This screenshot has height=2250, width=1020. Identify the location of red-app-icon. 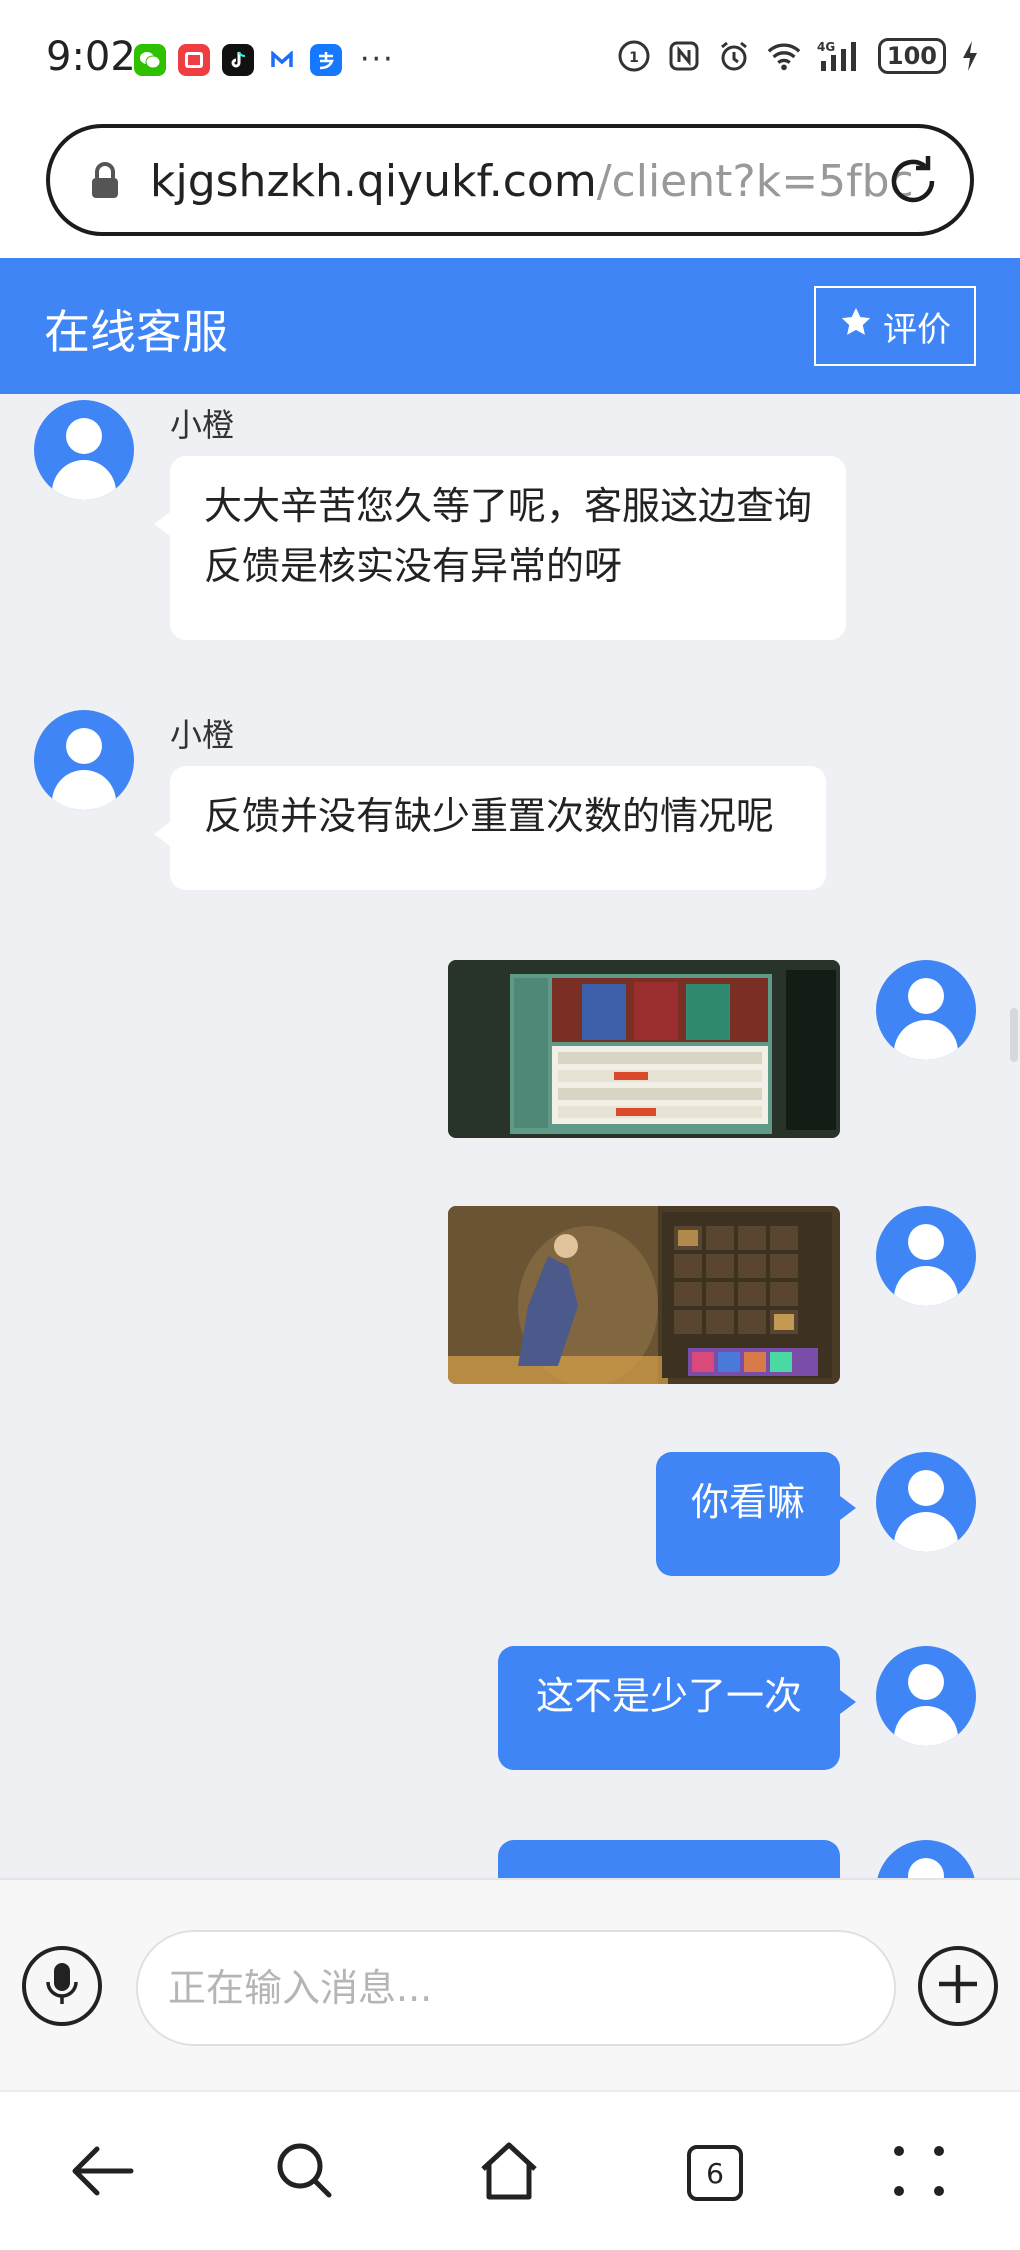
(194, 59).